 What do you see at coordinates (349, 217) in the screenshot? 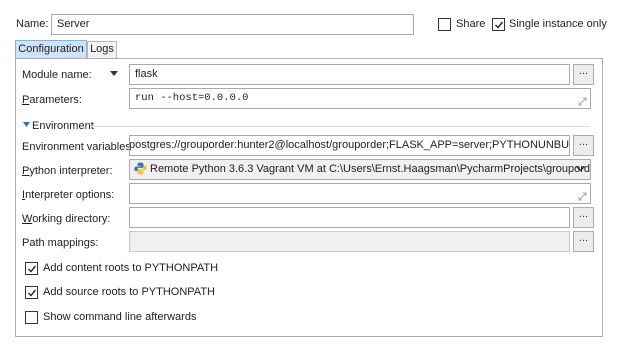
I see `working-dir-field` at bounding box center [349, 217].